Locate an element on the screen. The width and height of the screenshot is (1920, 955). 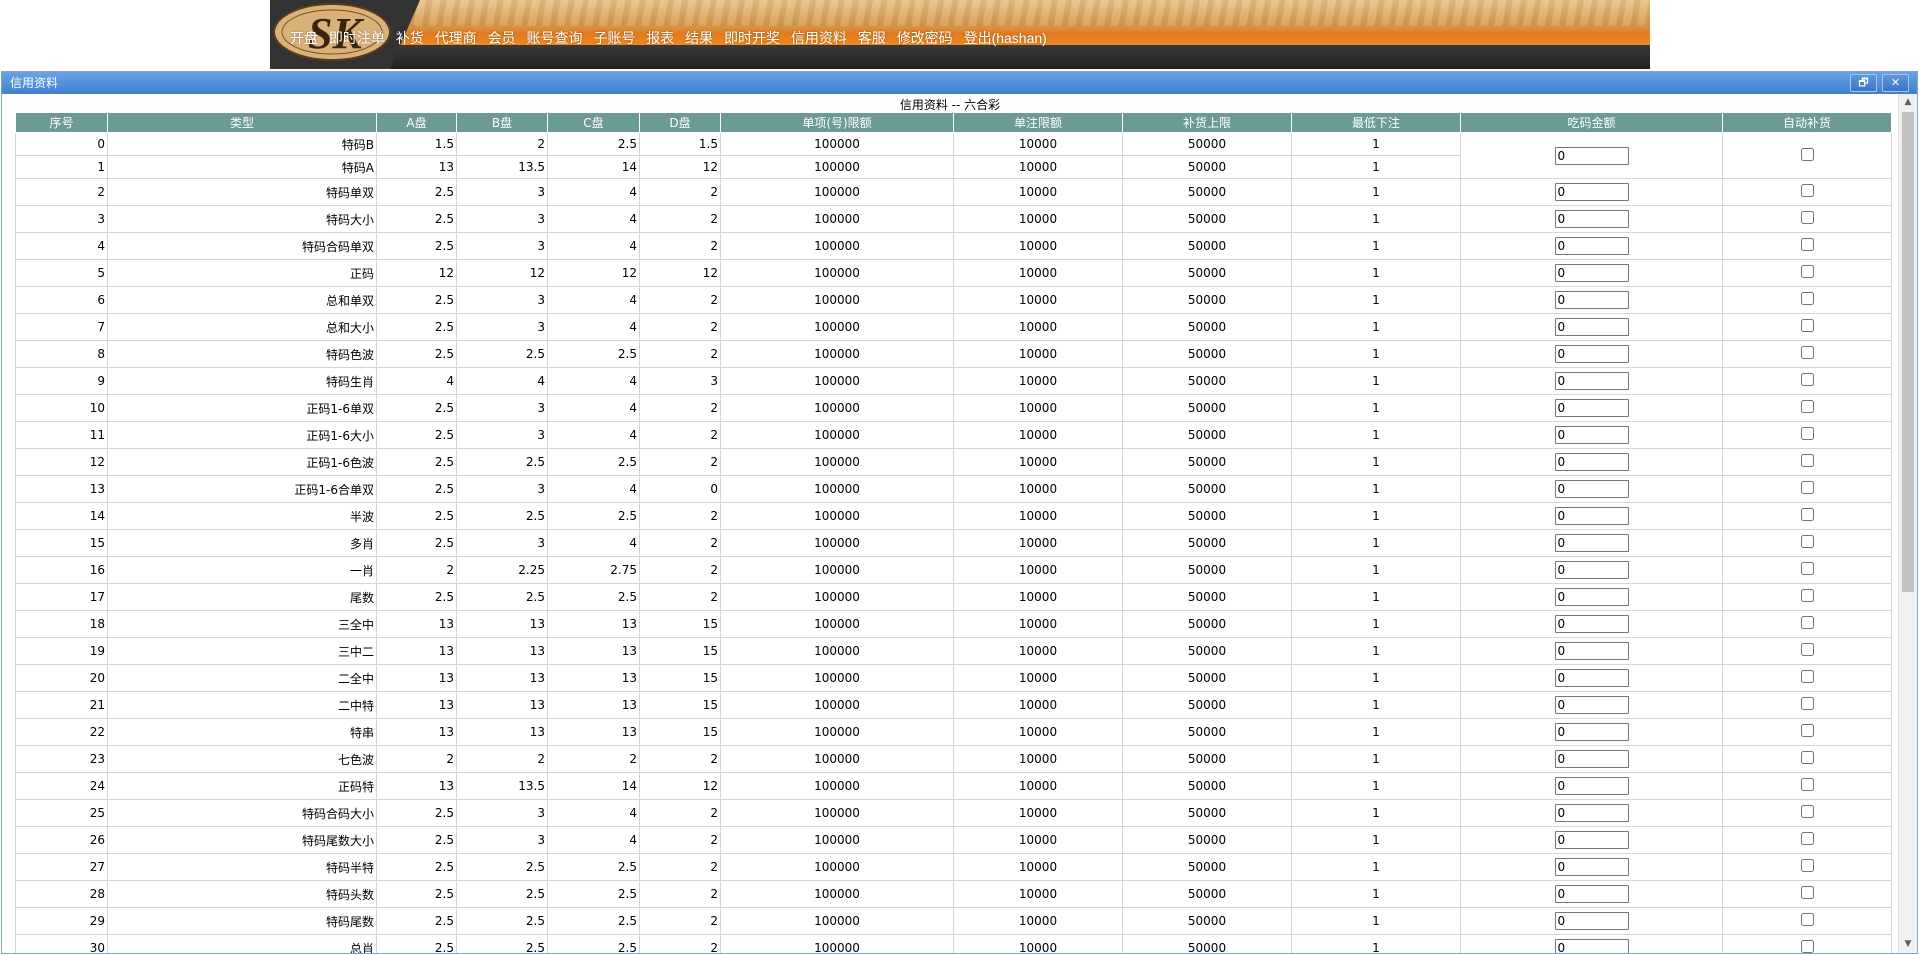
cell-no: 8 is located at coordinates (61, 354).